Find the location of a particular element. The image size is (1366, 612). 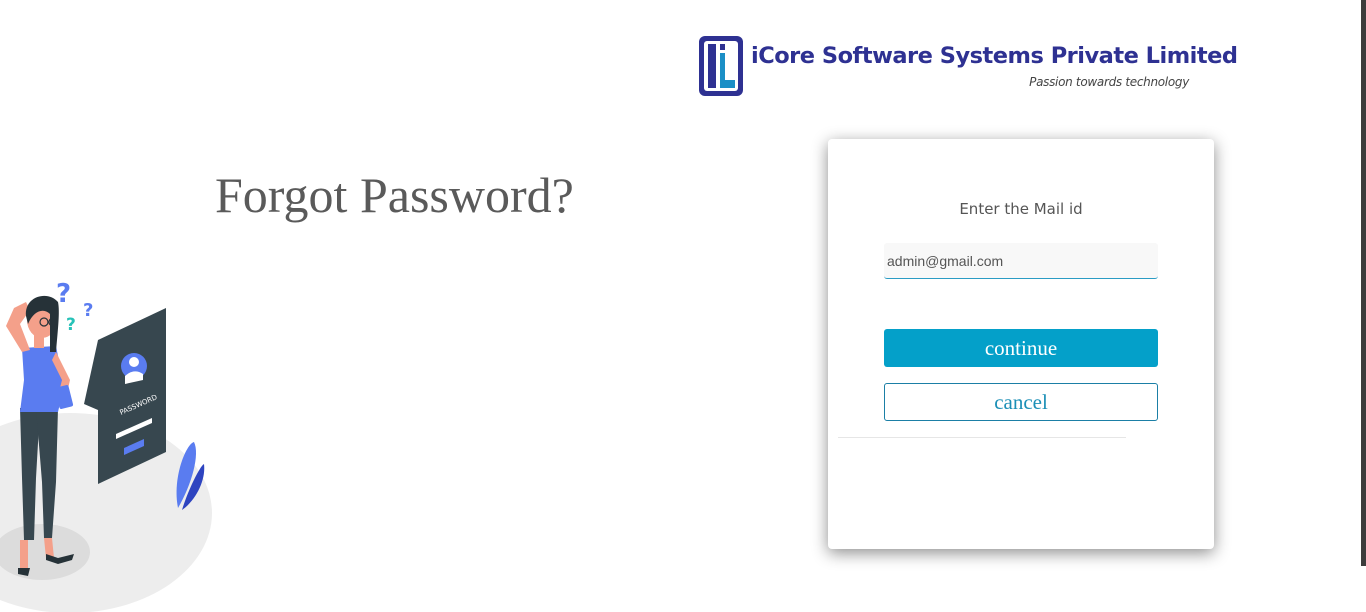

company-tagline: Passion towards technology is located at coordinates (1109, 82).